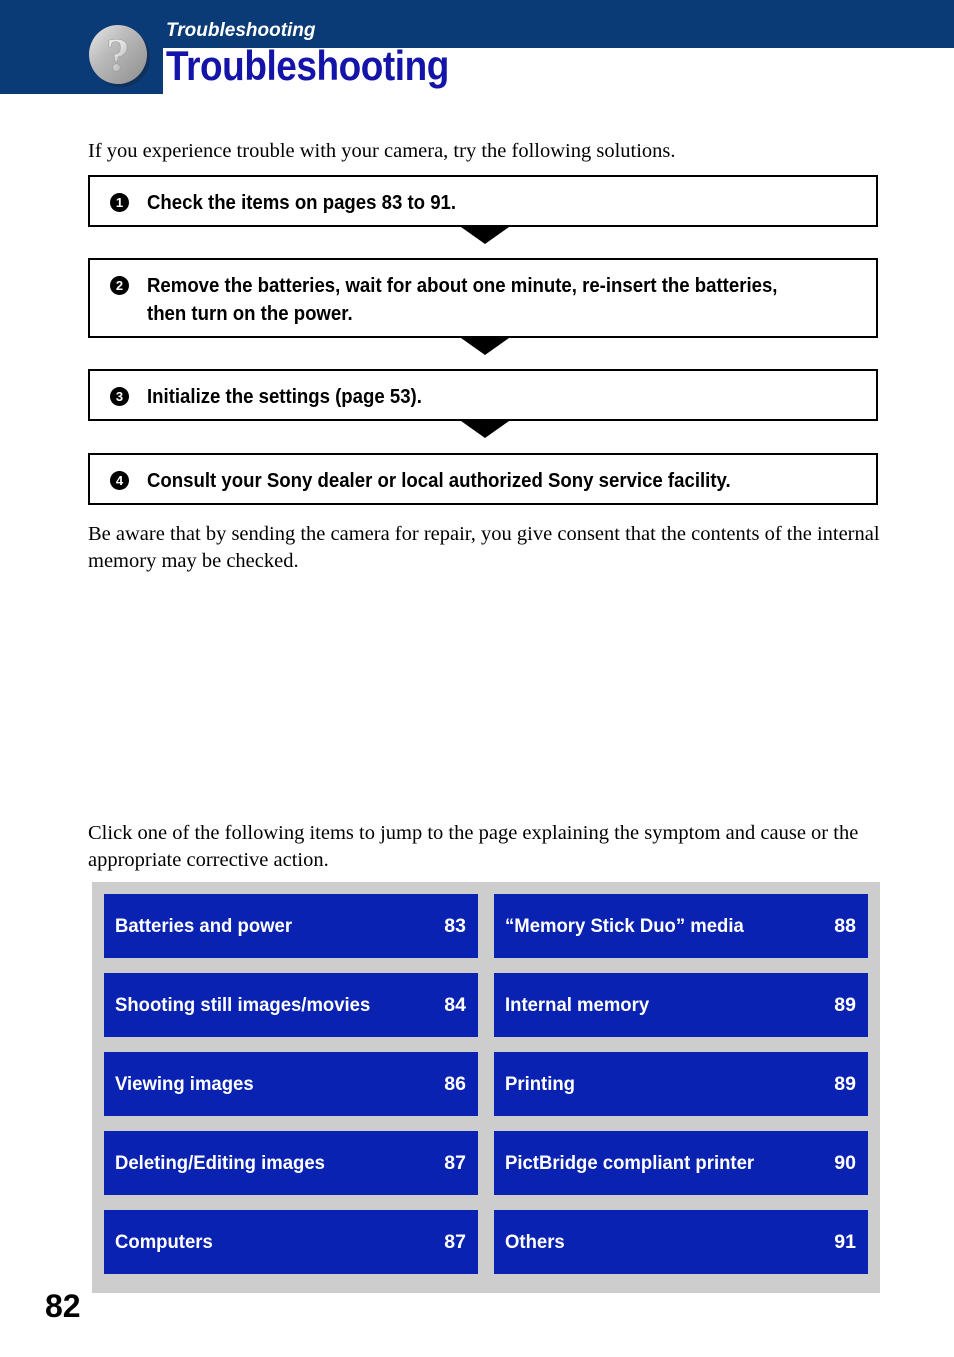  I want to click on link-page-number: 84, so click(455, 1004).